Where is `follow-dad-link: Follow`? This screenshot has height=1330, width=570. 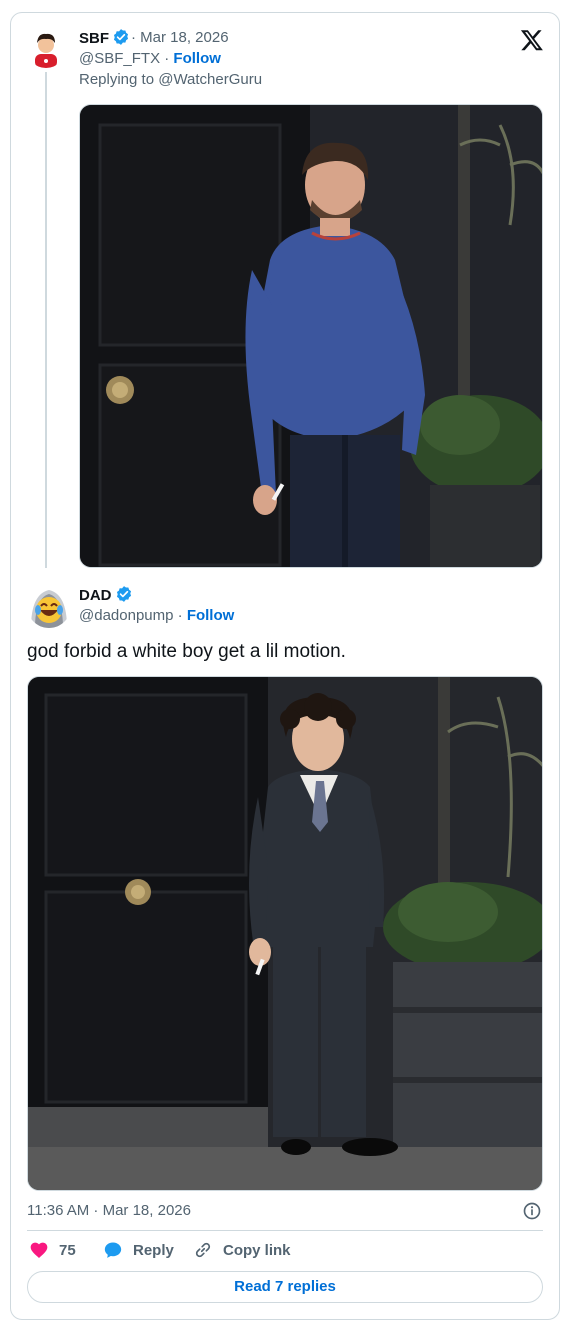
follow-dad-link: Follow is located at coordinates (211, 615).